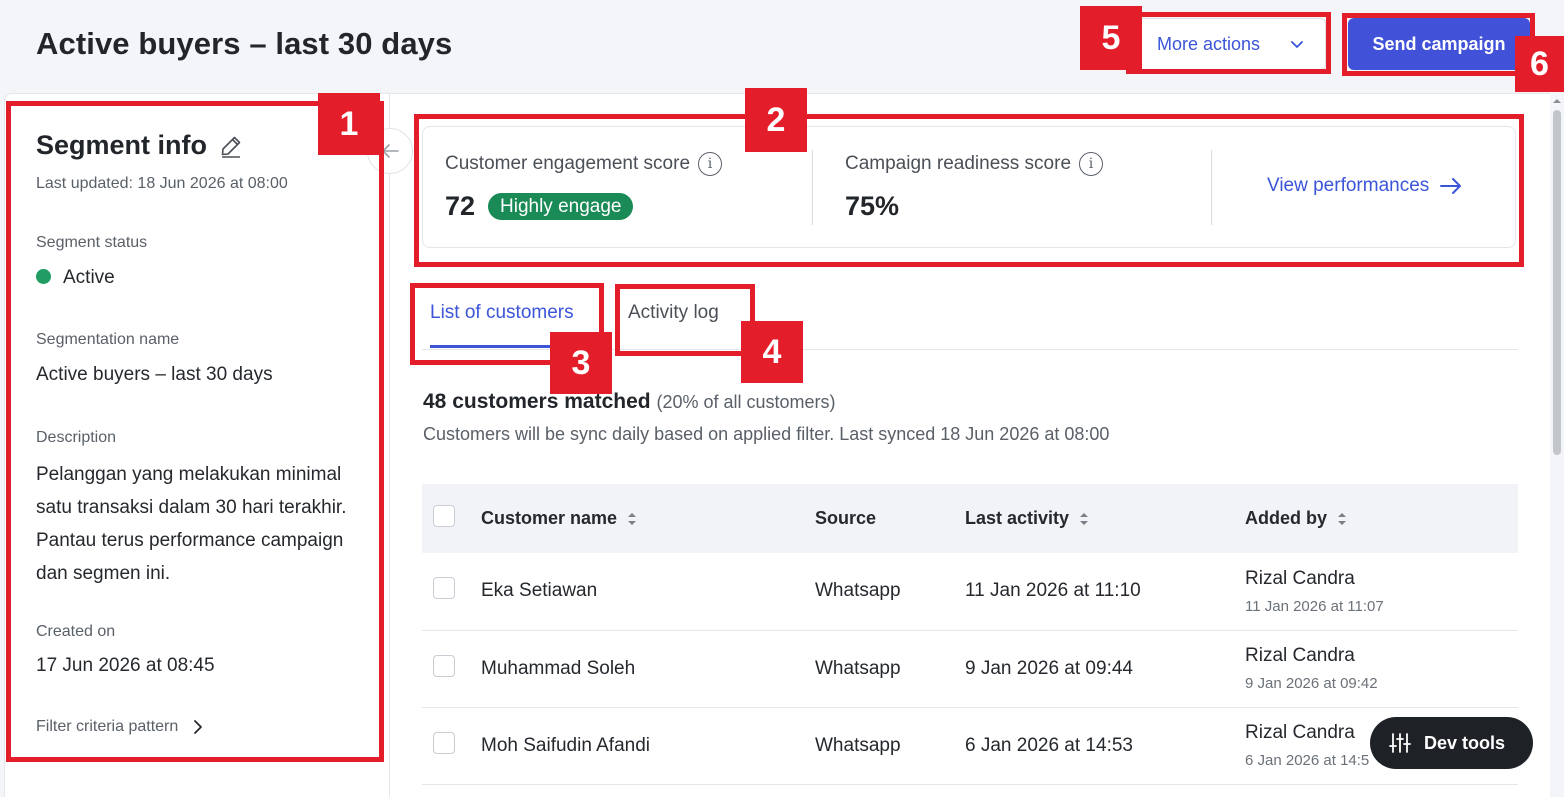 This screenshot has width=1564, height=797. What do you see at coordinates (125, 665) in the screenshot?
I see `created-on-value: 17 Jun 2026 at 08:45` at bounding box center [125, 665].